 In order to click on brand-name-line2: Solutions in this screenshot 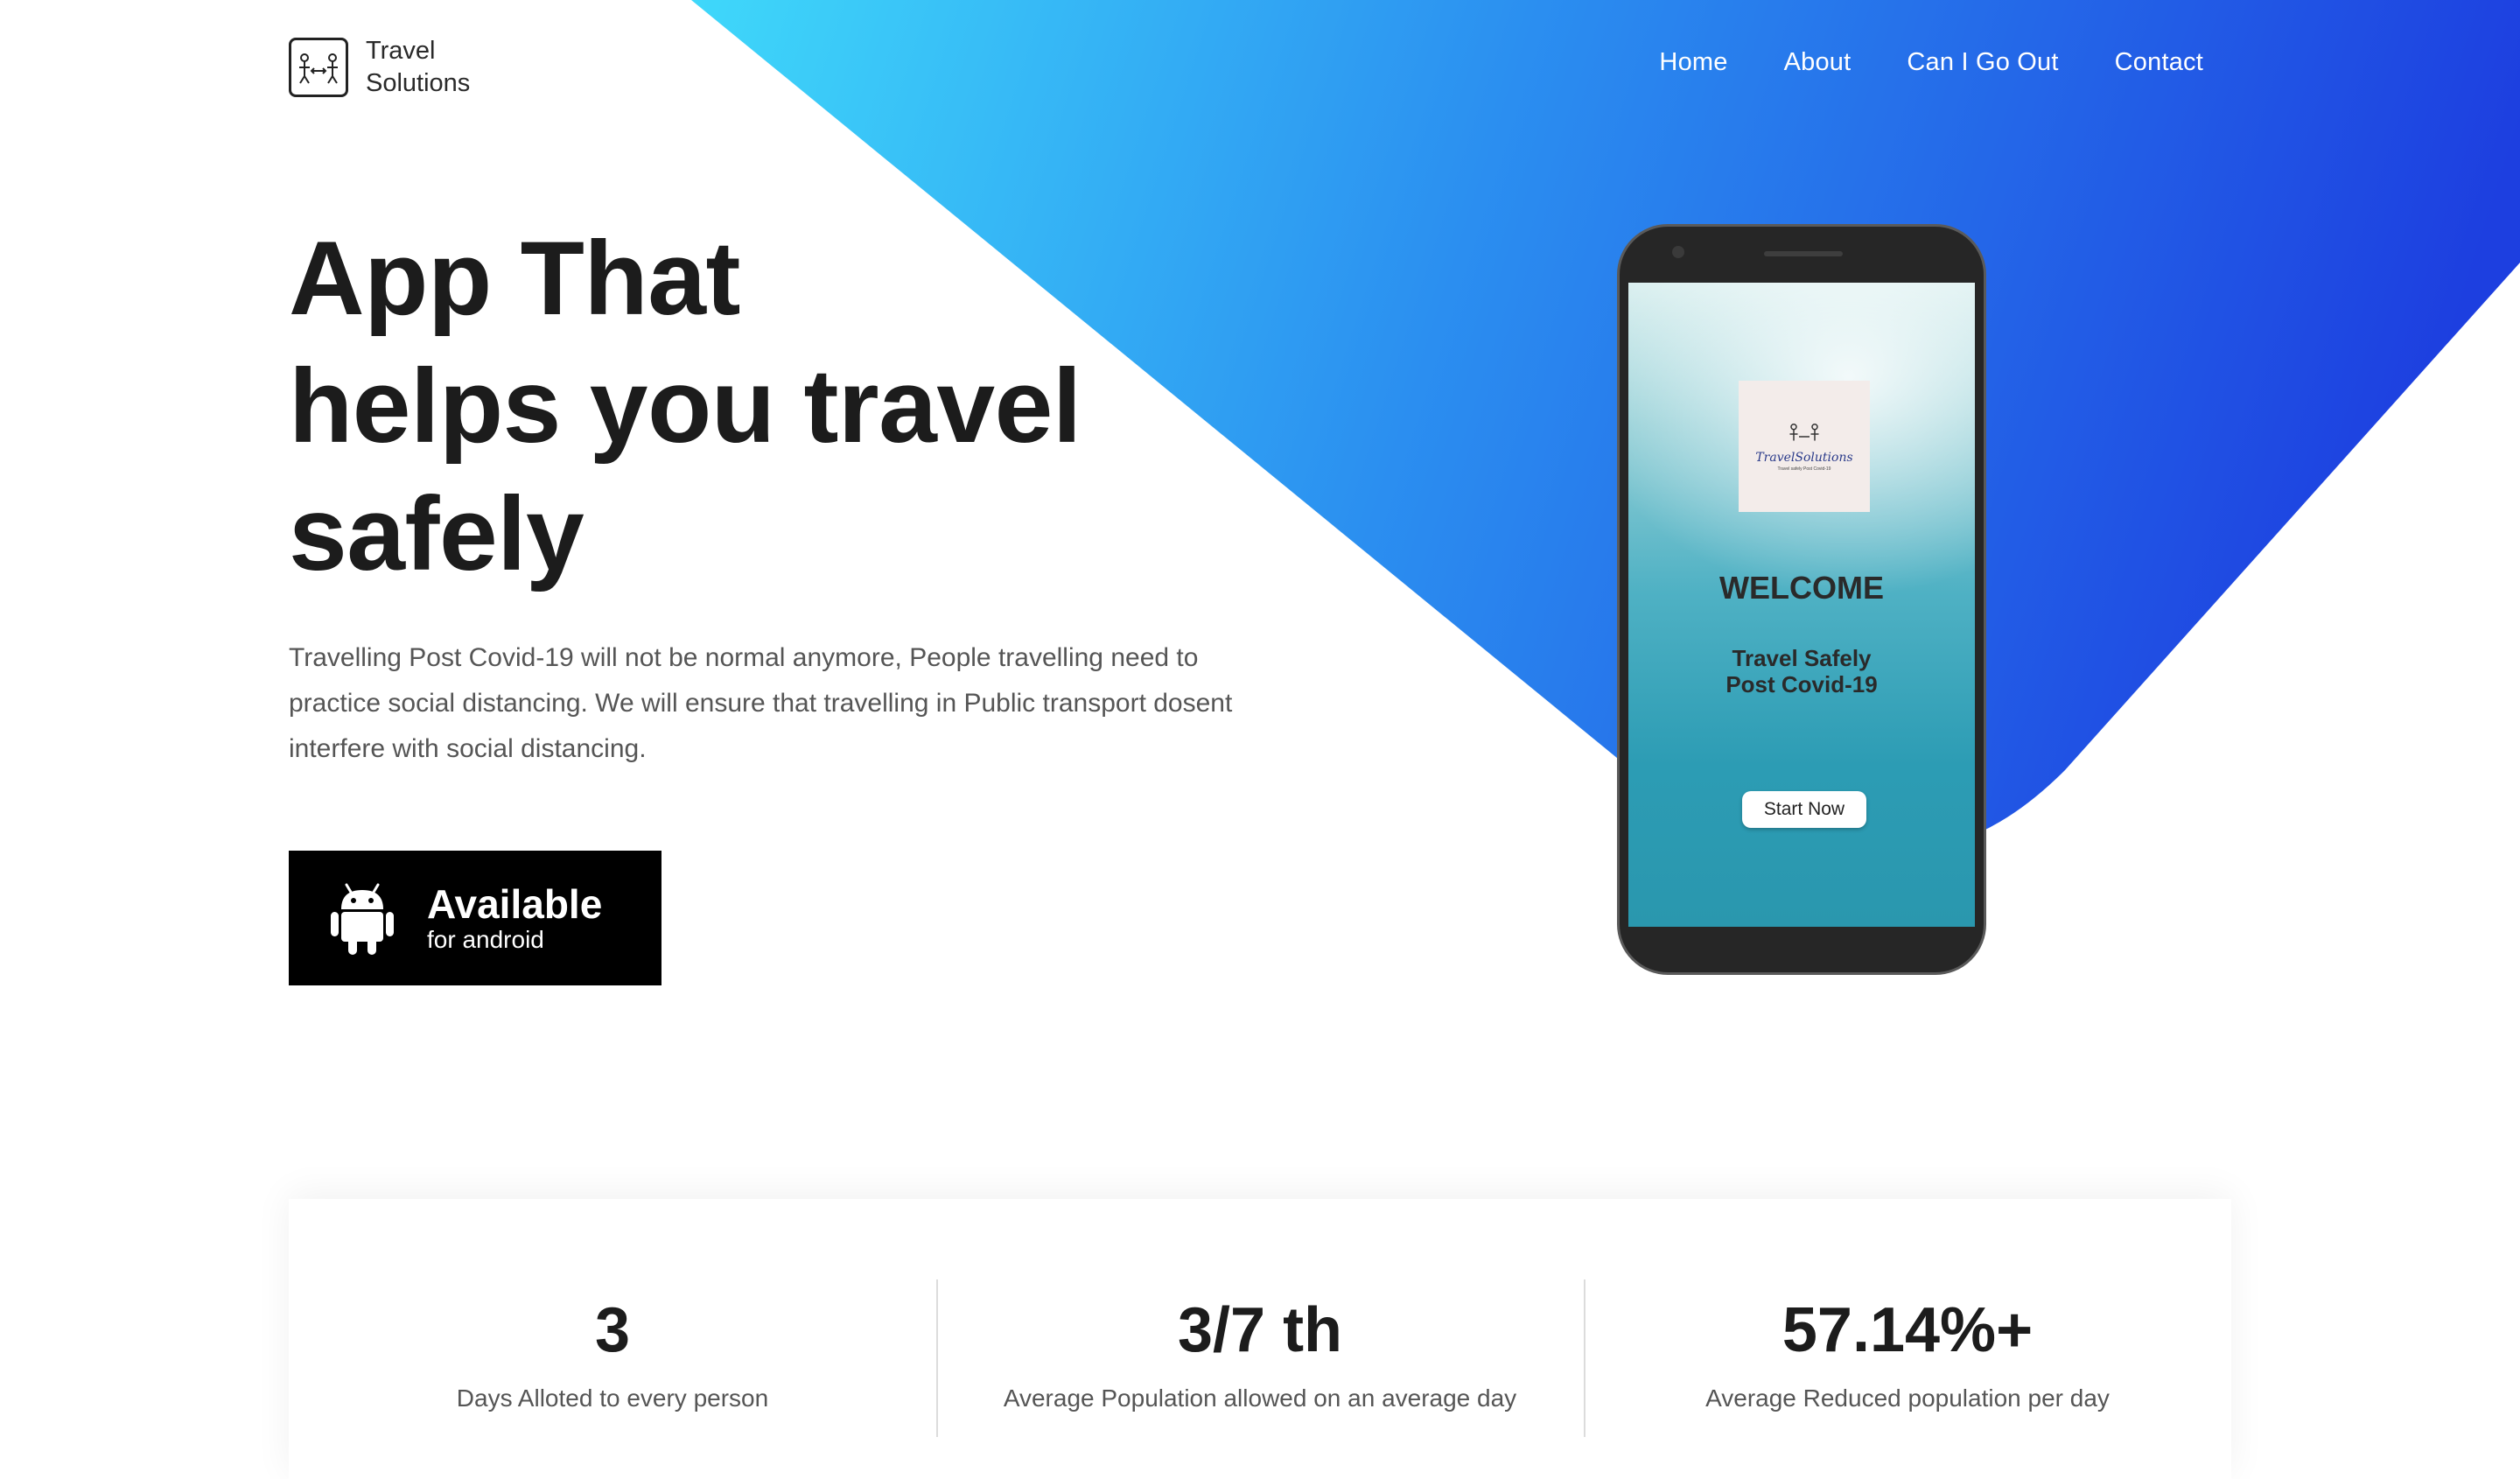, I will do `click(418, 83)`.